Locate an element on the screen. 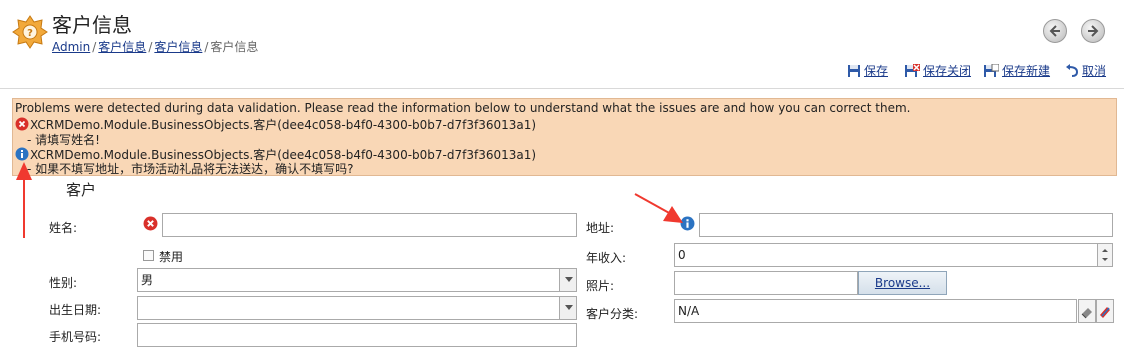  save-icon is located at coordinates (854, 71).